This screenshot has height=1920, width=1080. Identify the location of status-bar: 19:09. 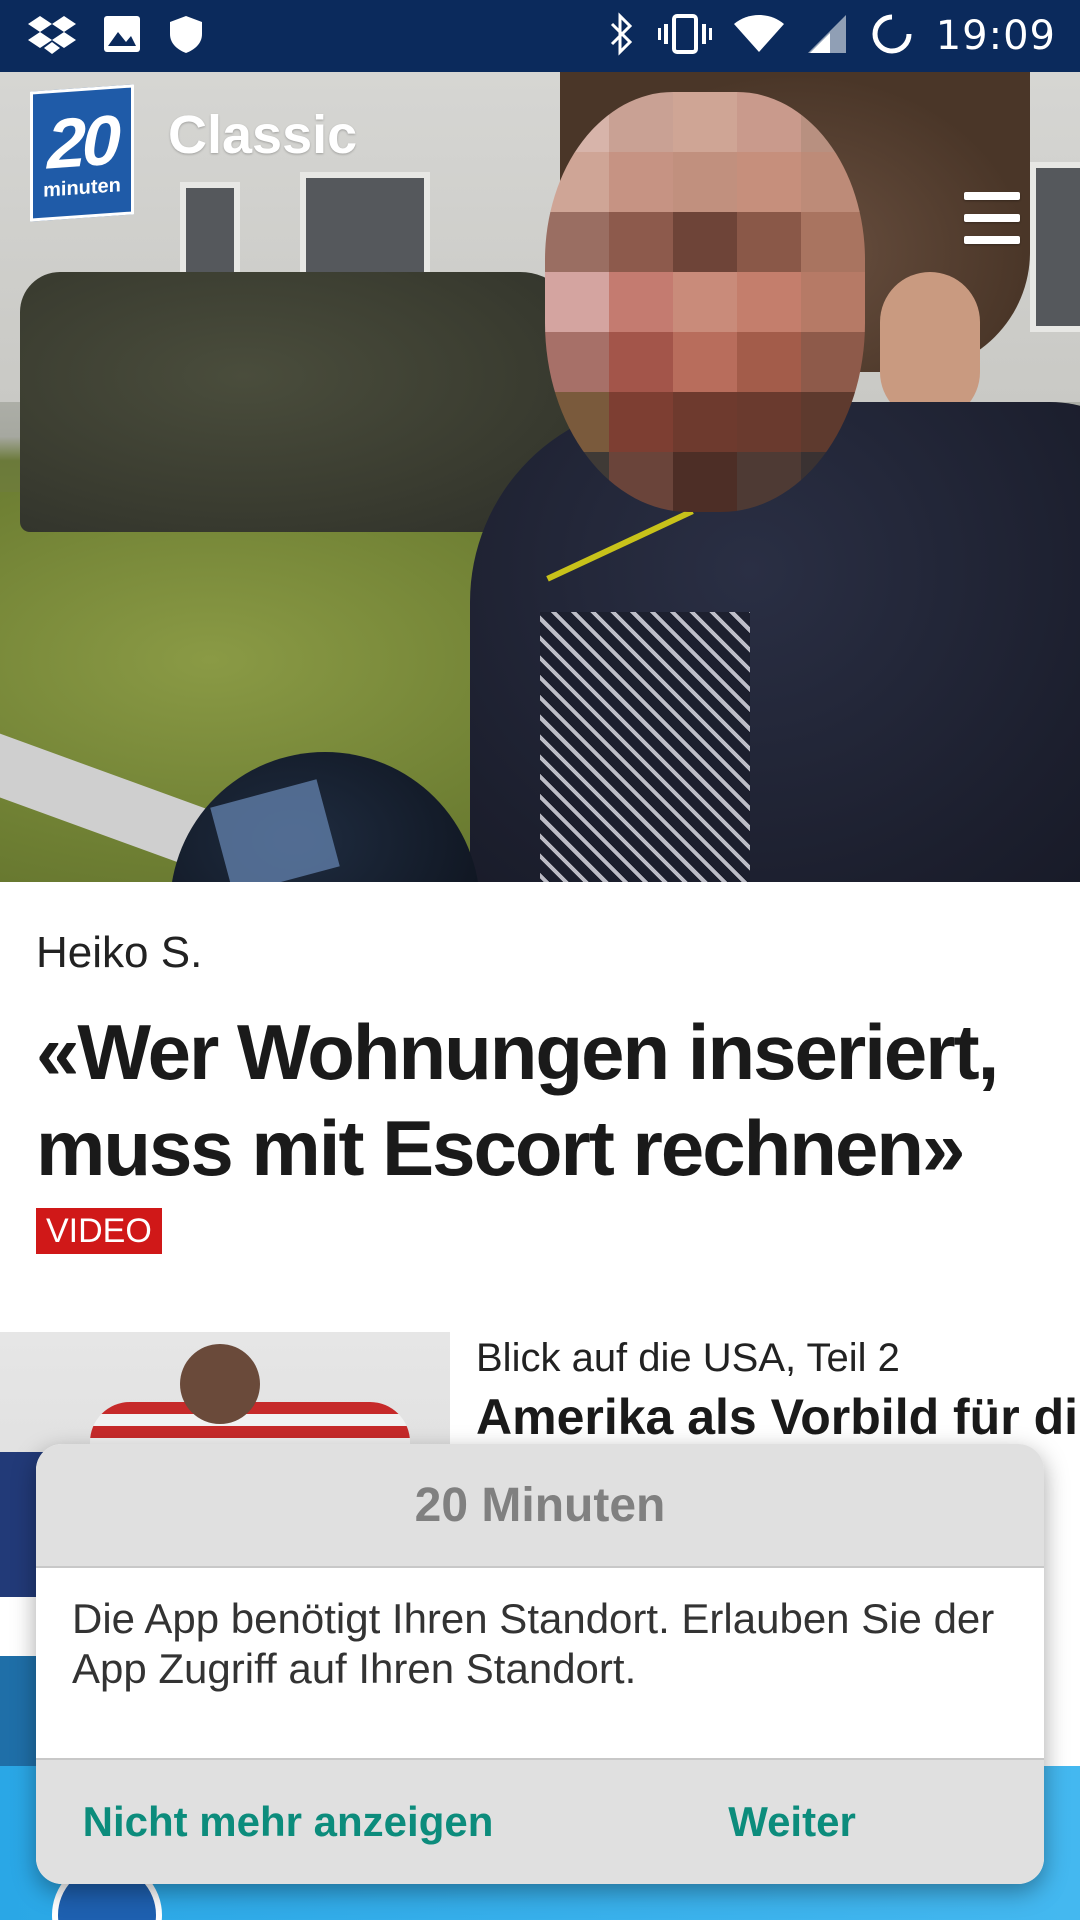
(540, 36).